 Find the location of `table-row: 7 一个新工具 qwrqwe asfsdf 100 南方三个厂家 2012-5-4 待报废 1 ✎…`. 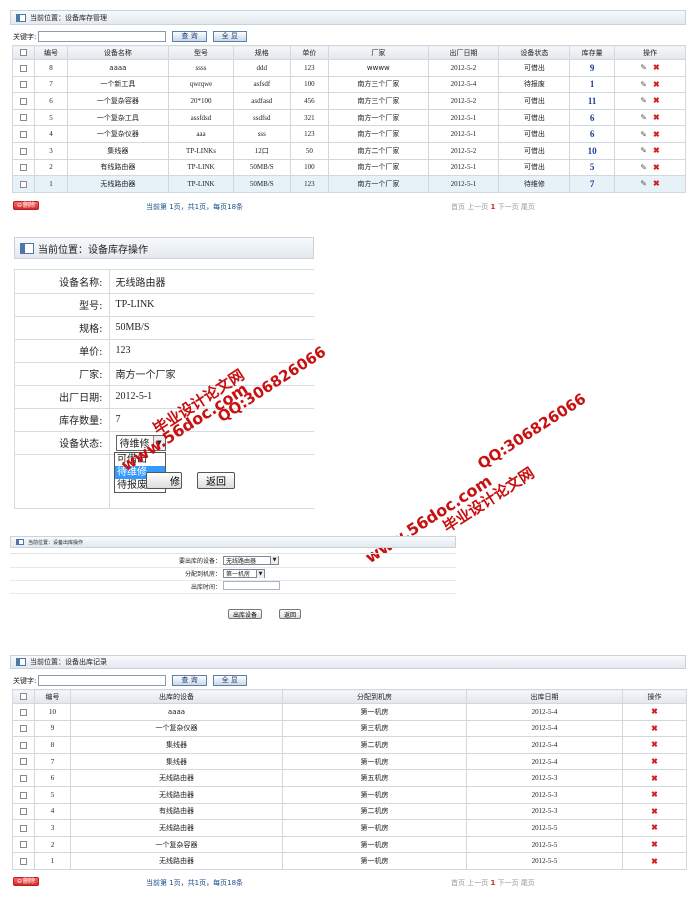

table-row: 7 一个新工具 qwrqwe asfsdf 100 南方三个厂家 2012-5-4 待报废 1 ✎… is located at coordinates (349, 84).